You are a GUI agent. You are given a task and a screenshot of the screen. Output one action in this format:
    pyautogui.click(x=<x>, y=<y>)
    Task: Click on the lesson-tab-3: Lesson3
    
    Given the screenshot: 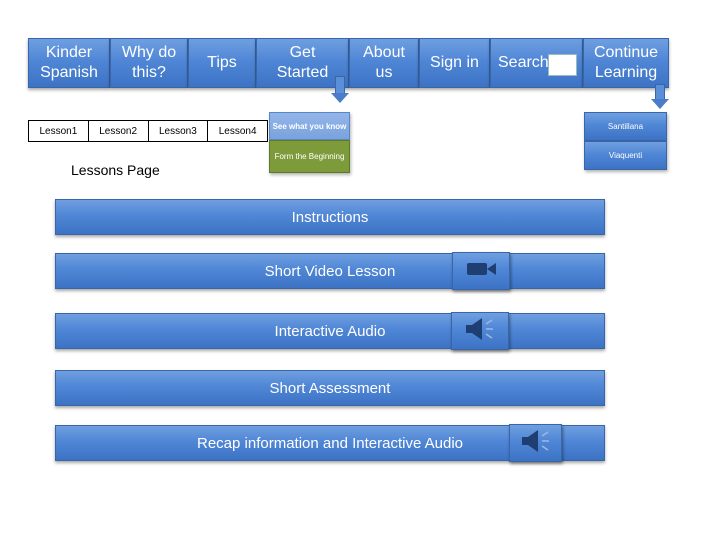 What is the action you would take?
    pyautogui.click(x=178, y=131)
    